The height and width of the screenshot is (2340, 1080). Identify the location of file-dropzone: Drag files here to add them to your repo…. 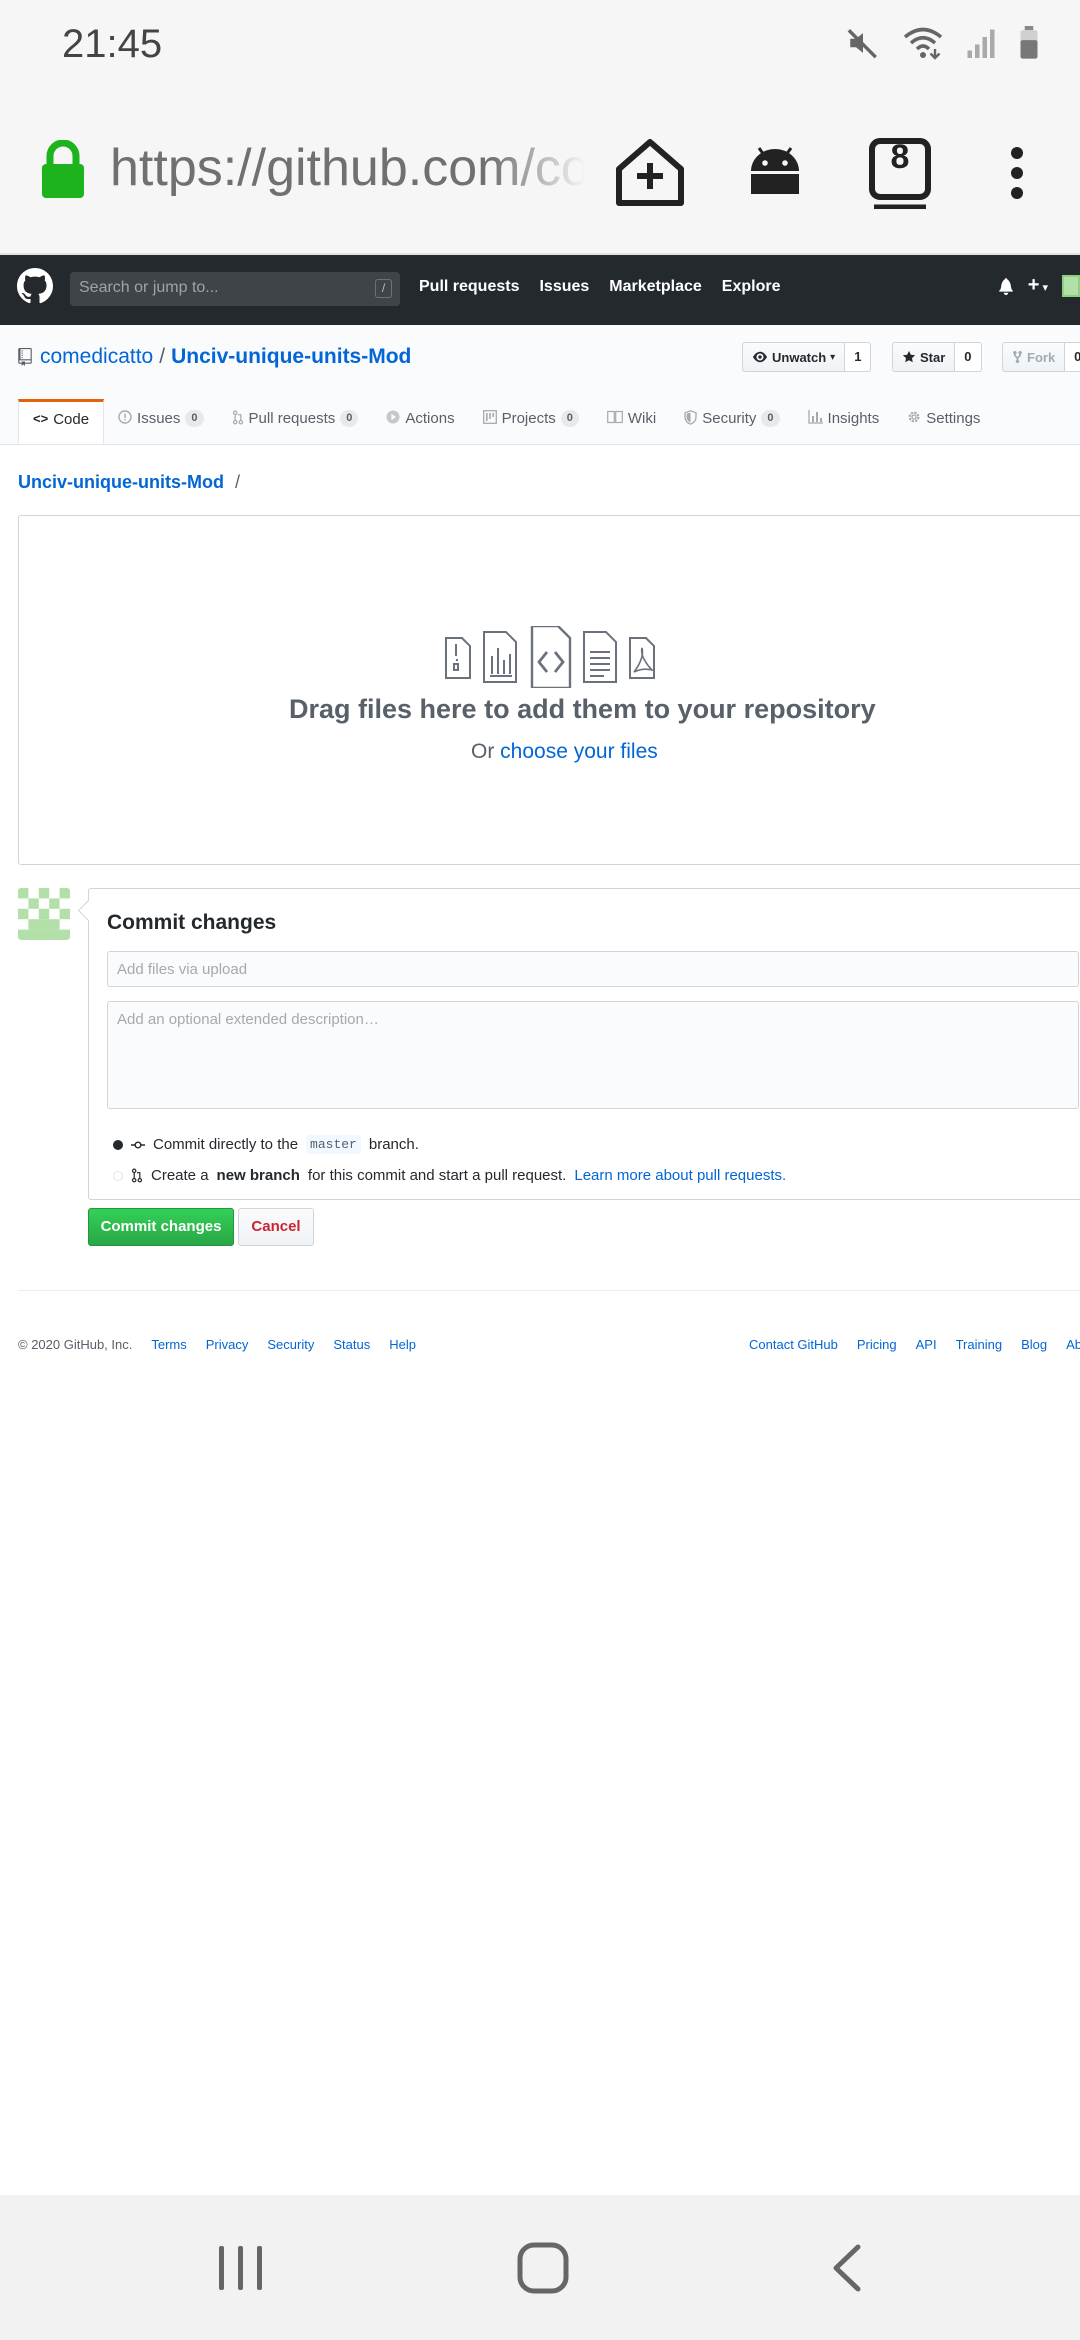
(549, 690).